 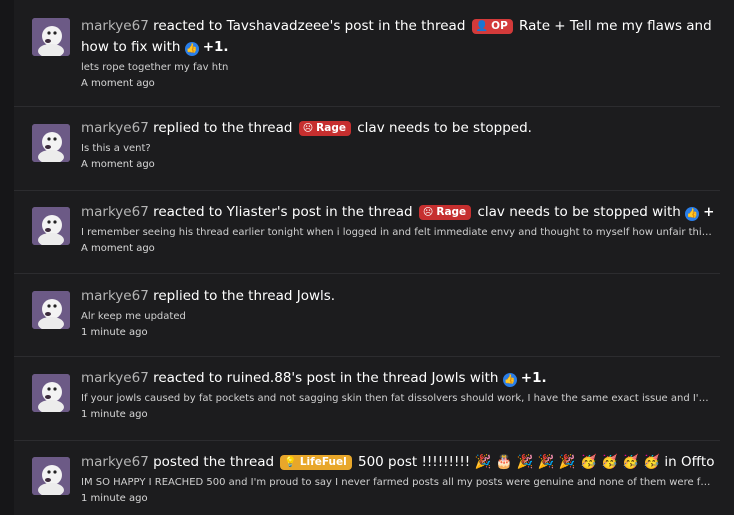 What do you see at coordinates (316, 296) in the screenshot?
I see `thread-title-link: Jowls.` at bounding box center [316, 296].